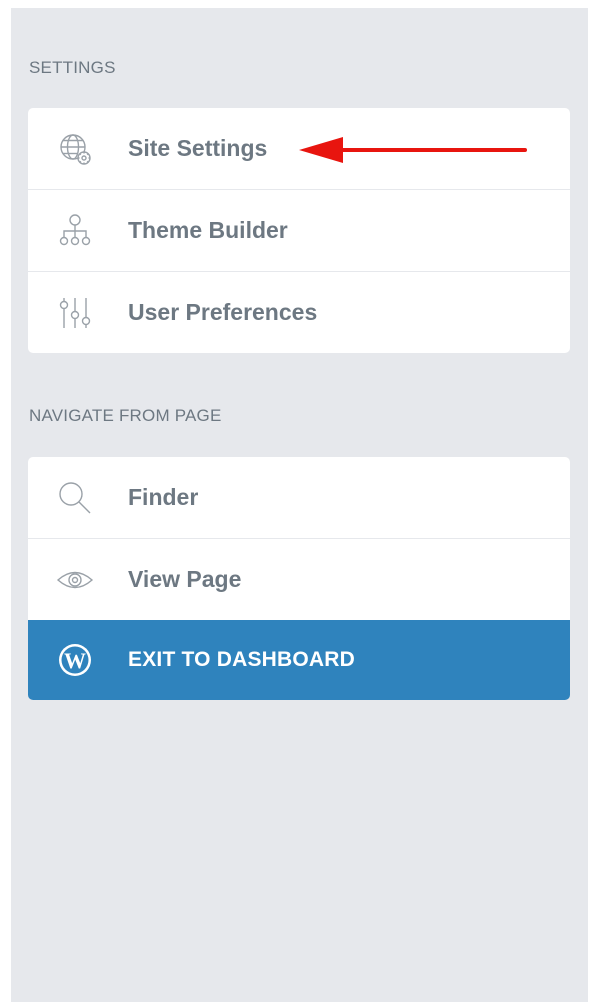 The width and height of the screenshot is (589, 1002). I want to click on menu-item-label: User Preferences, so click(223, 312).